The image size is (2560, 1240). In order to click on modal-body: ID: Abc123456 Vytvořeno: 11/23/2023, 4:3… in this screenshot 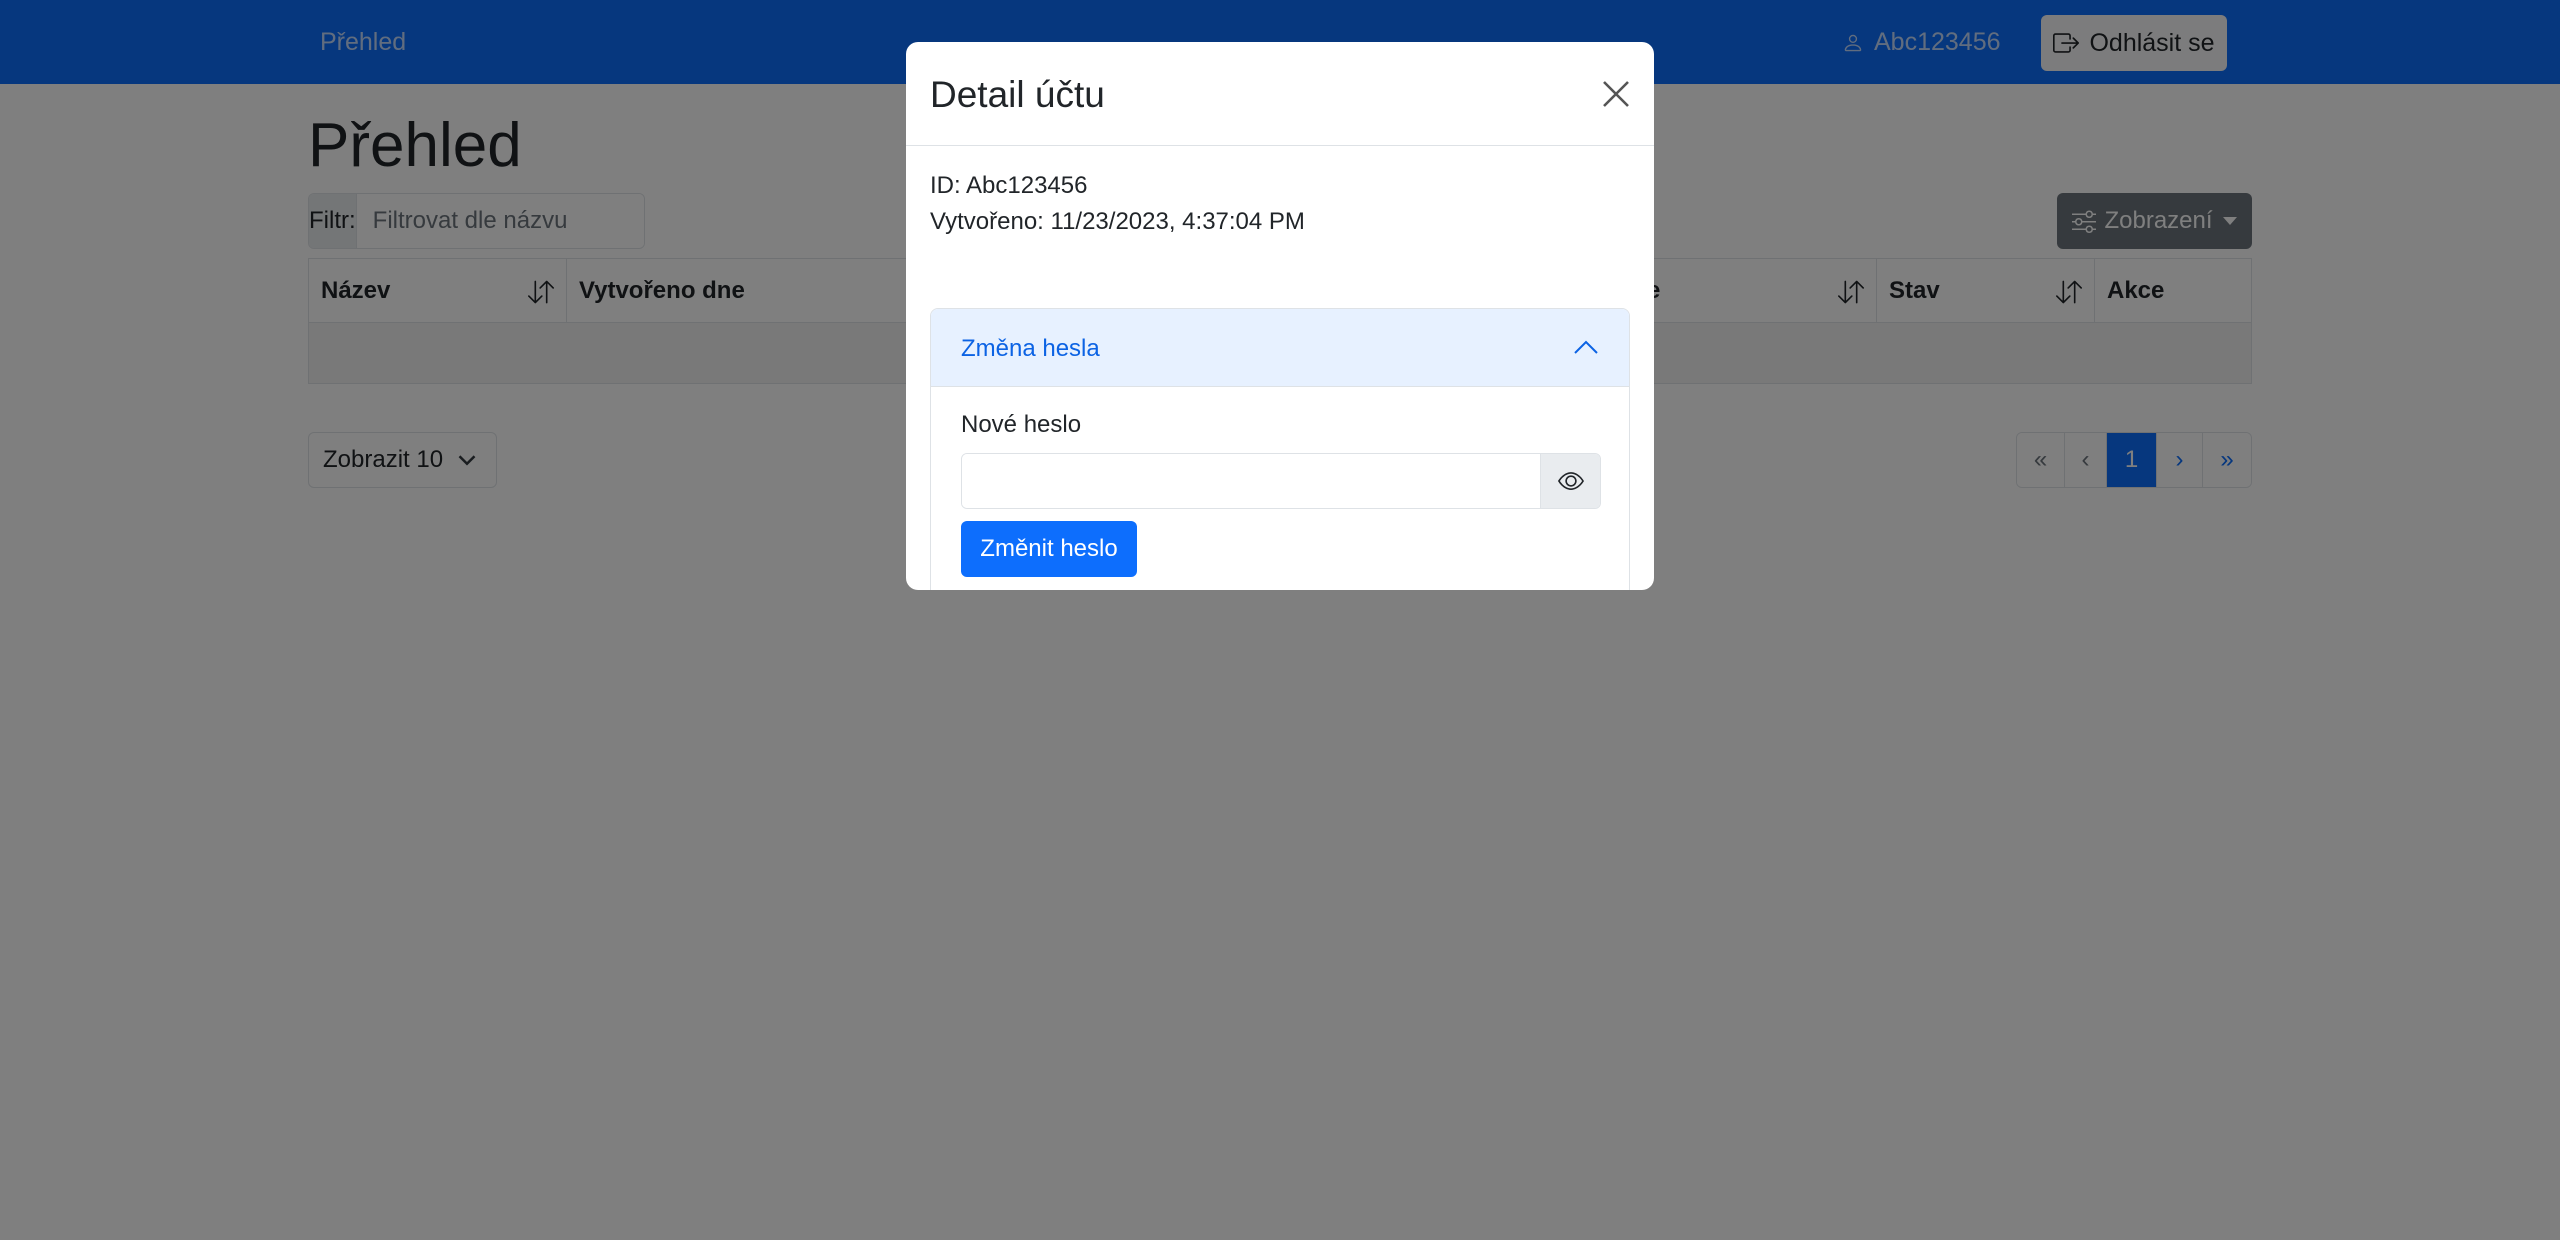, I will do `click(1280, 368)`.